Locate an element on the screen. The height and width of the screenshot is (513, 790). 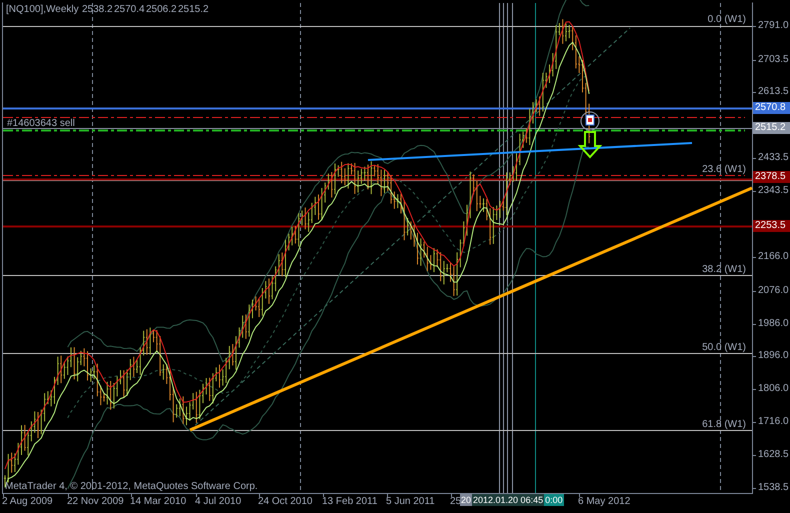
time-label-badge: 0:00 is located at coordinates (554, 500).